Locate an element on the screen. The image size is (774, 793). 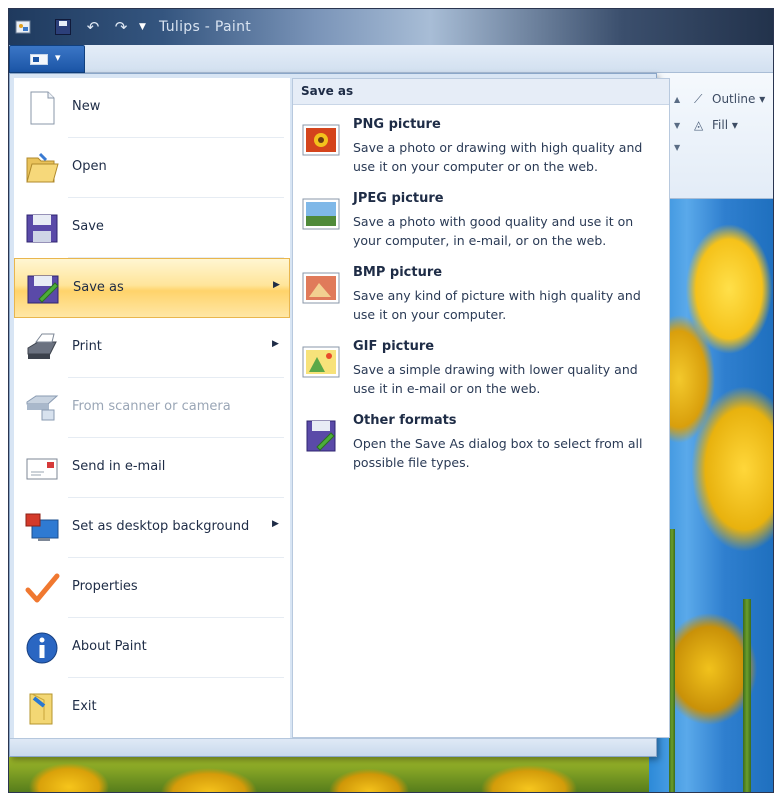
menu-item-open: Open is located at coordinates (152, 168).